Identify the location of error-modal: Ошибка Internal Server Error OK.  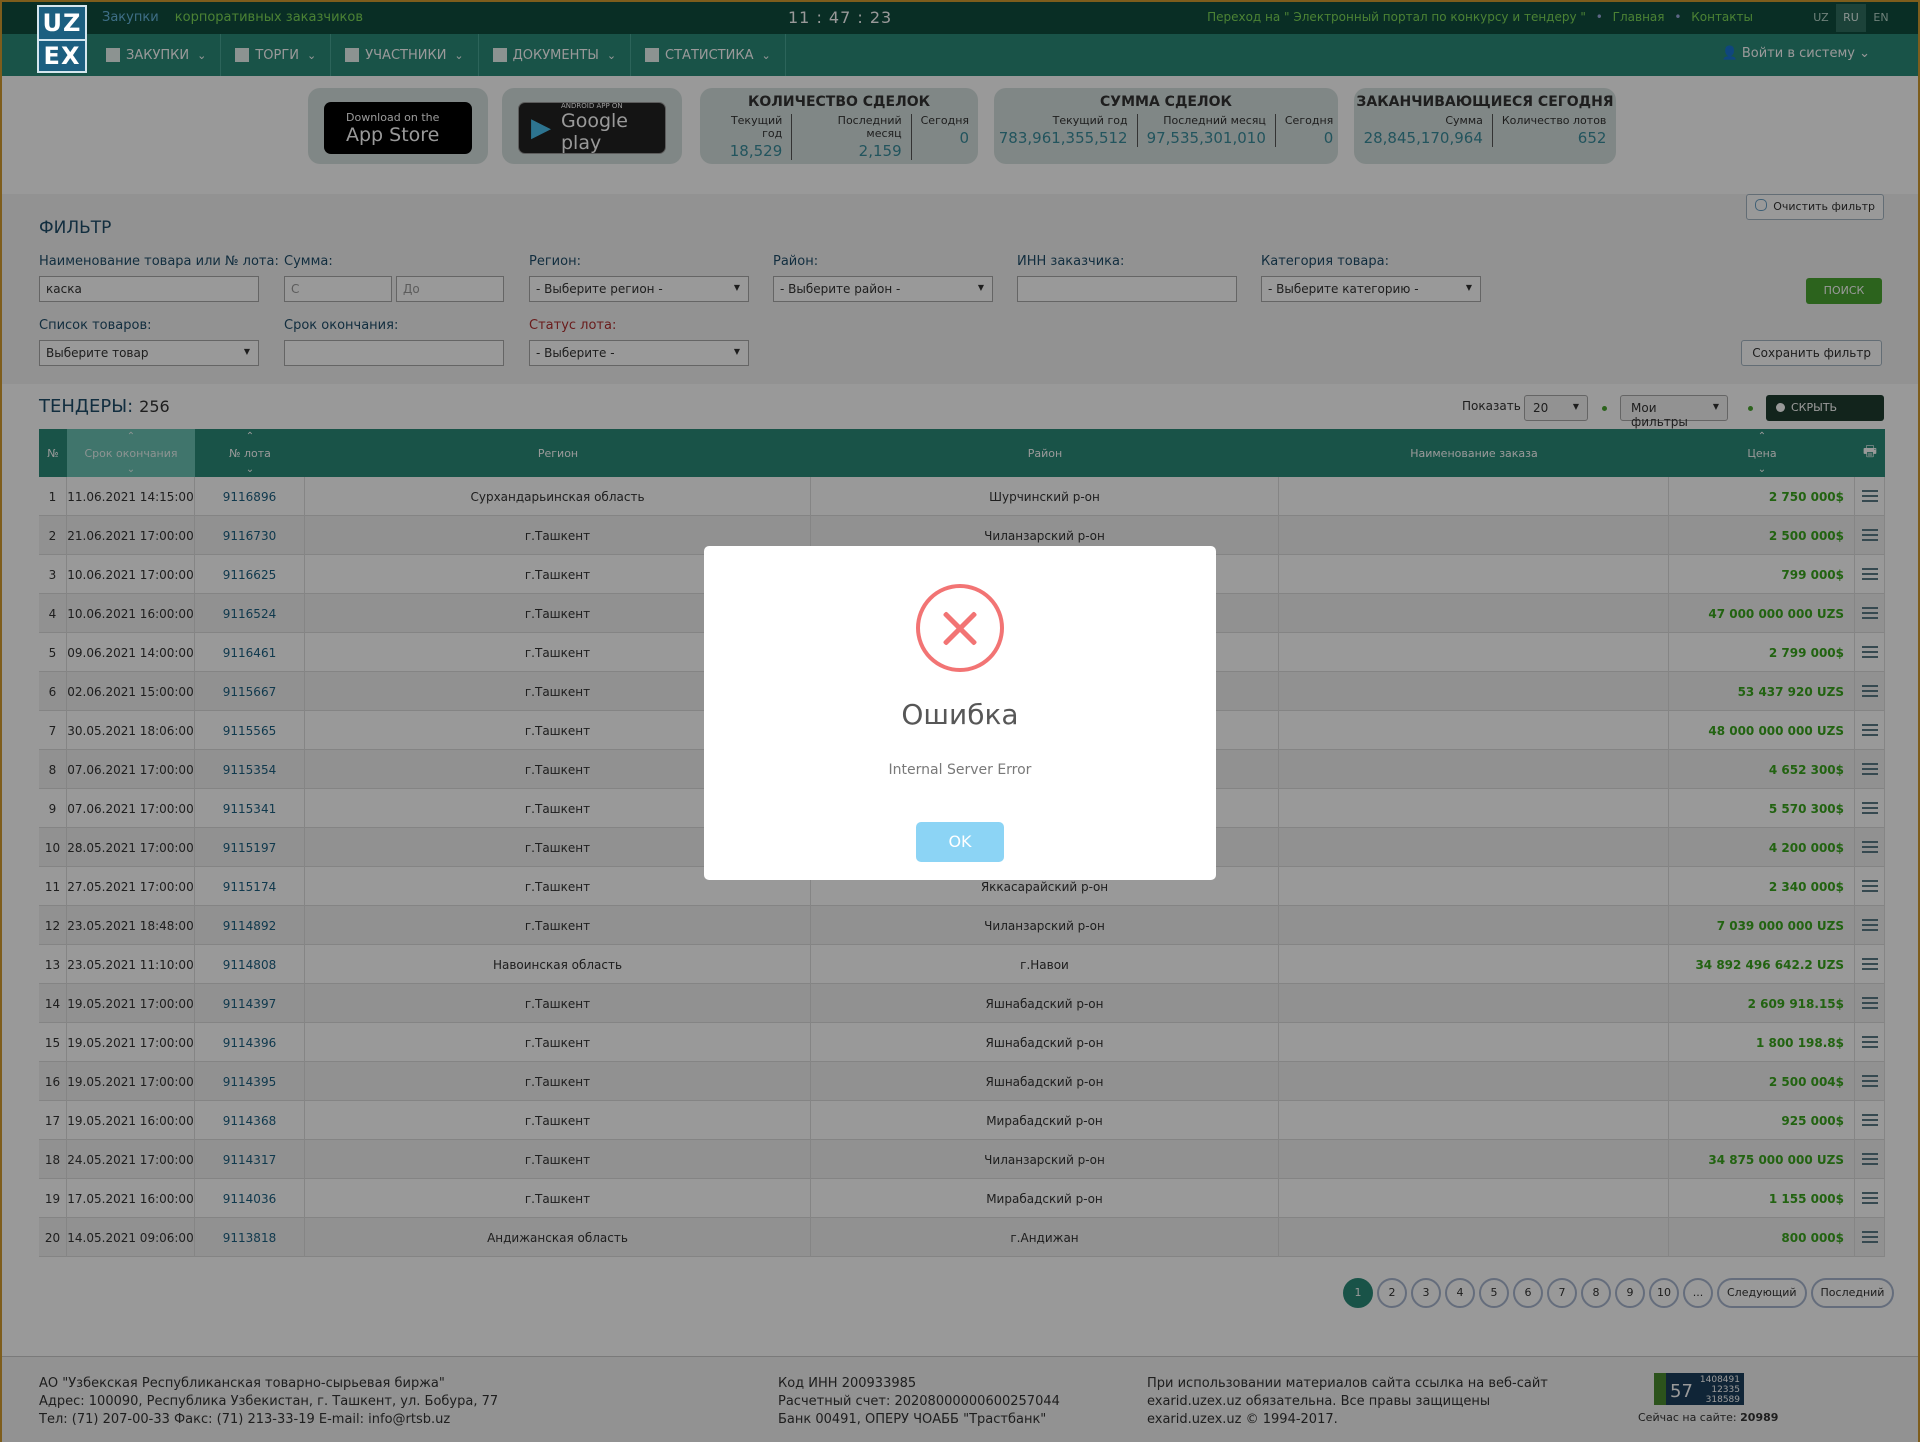
(960, 713).